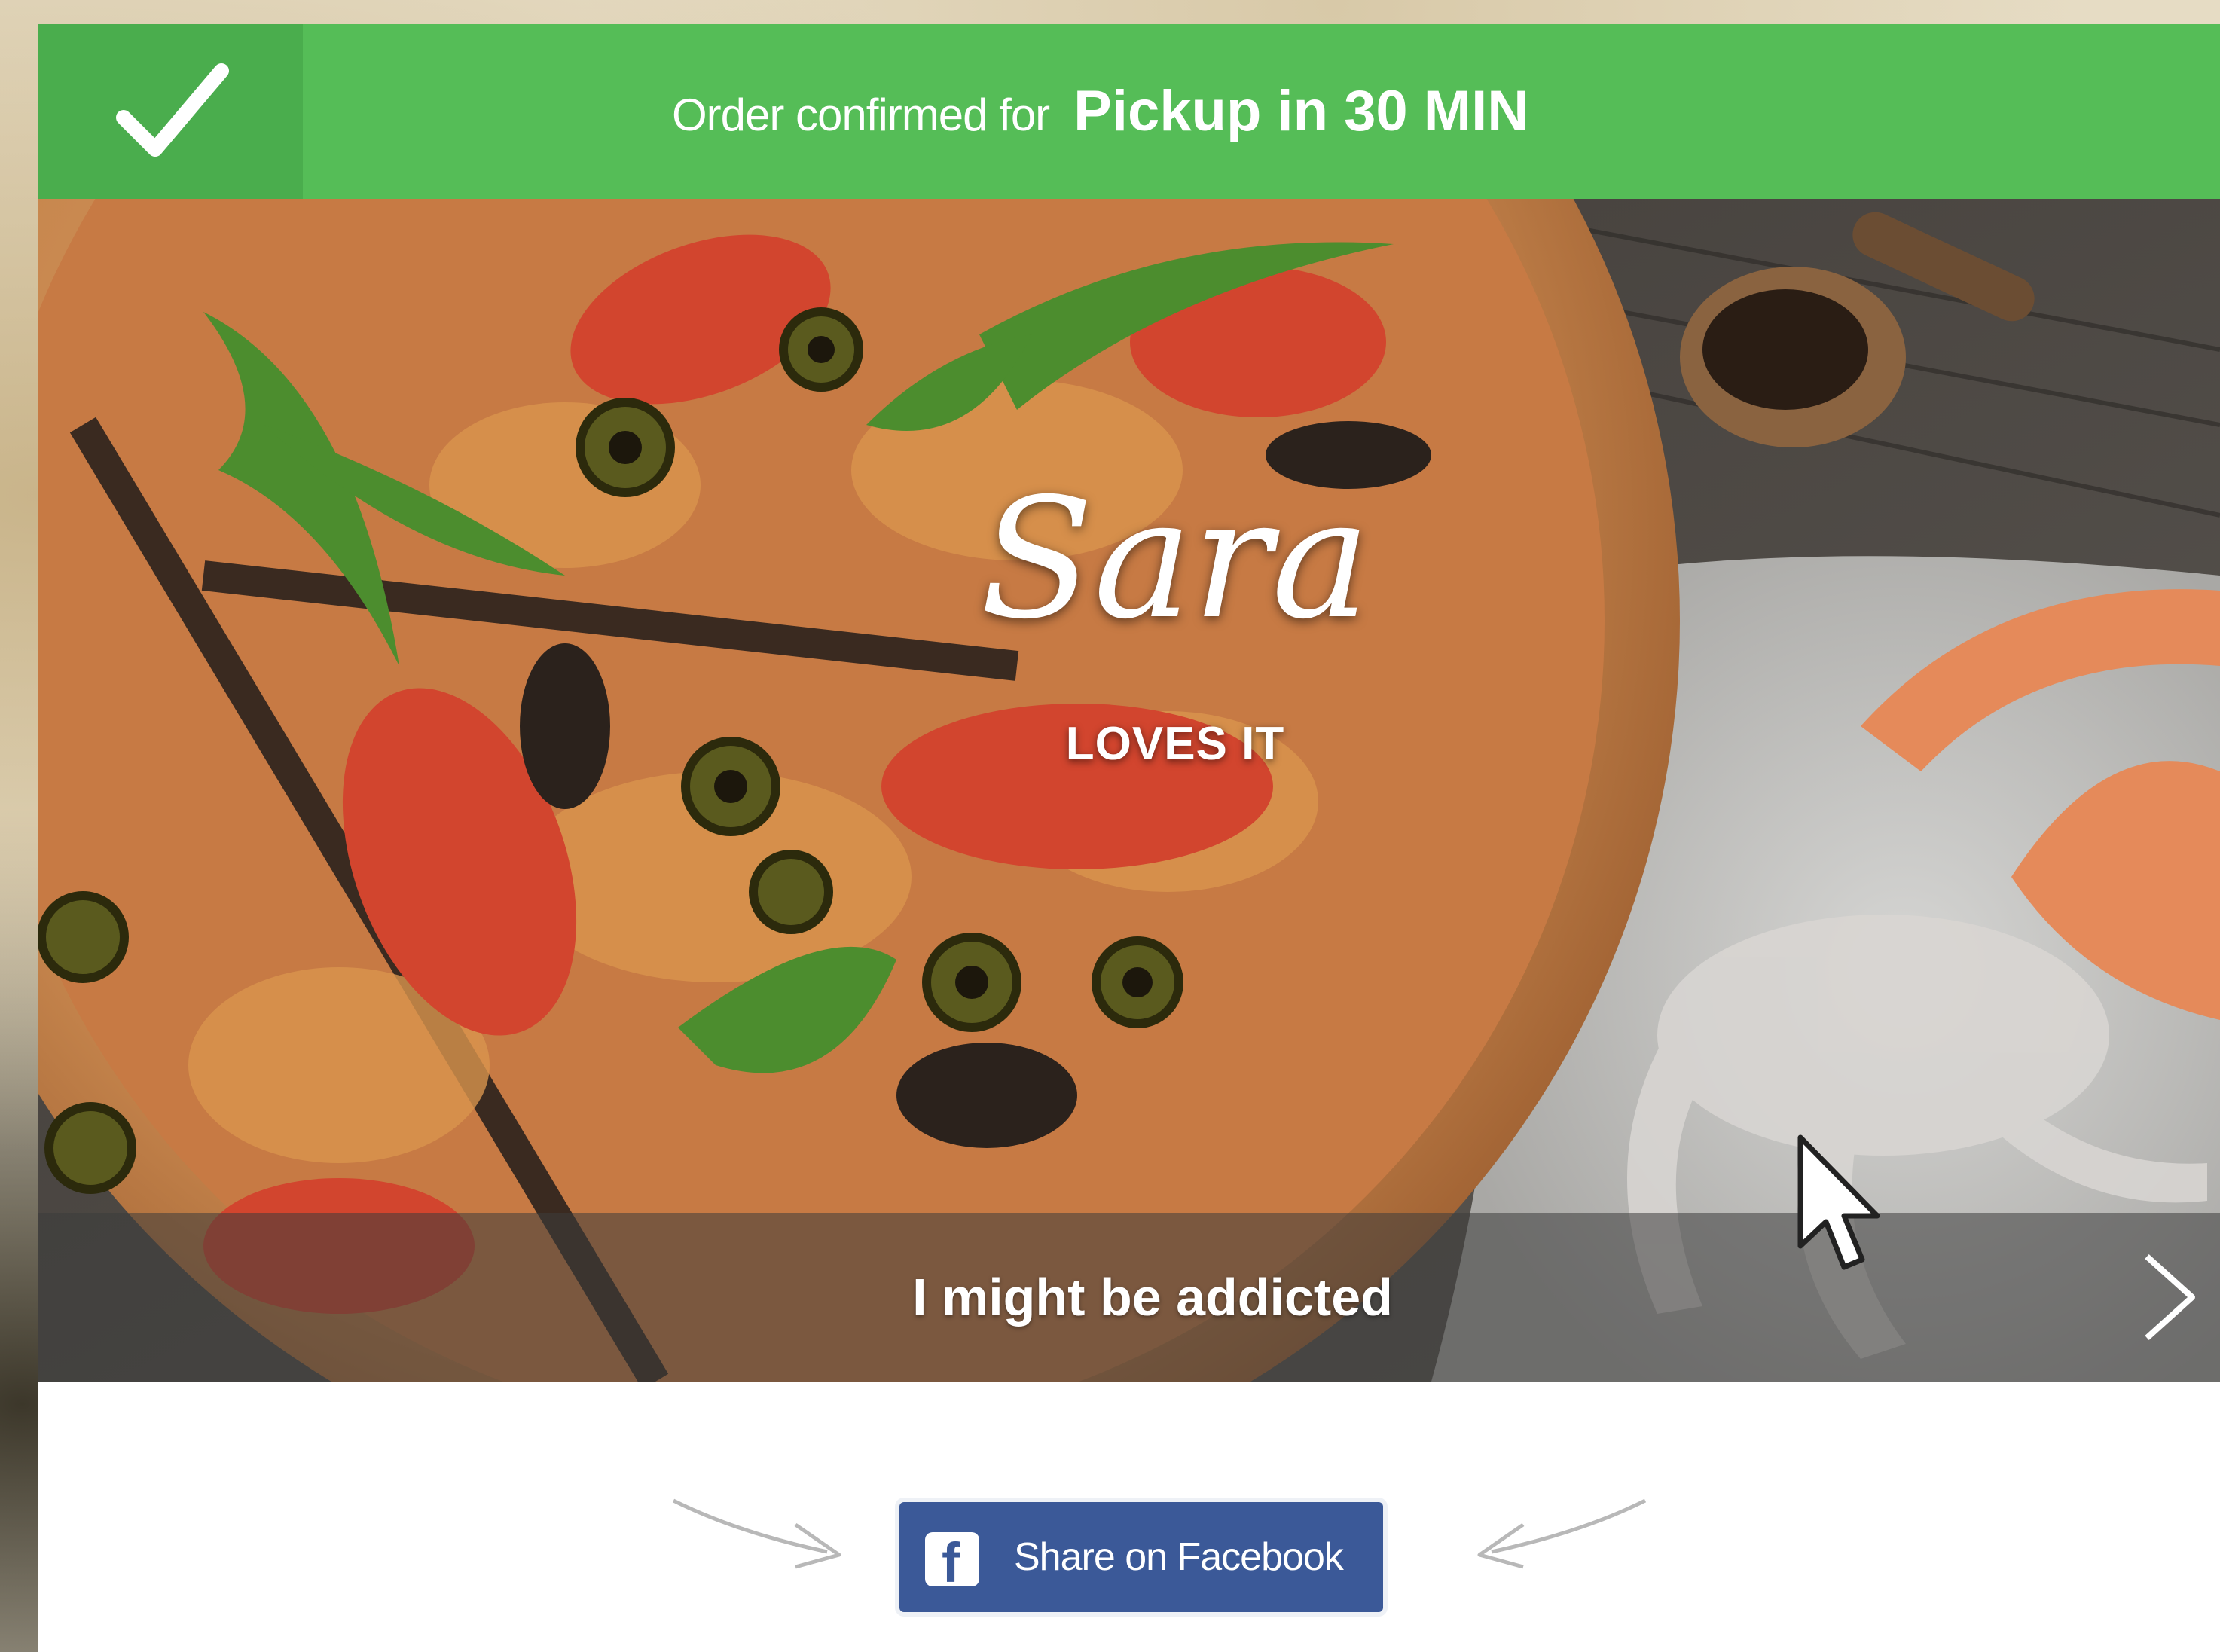 The height and width of the screenshot is (1652, 2220). I want to click on checkmark-icon, so click(172, 110).